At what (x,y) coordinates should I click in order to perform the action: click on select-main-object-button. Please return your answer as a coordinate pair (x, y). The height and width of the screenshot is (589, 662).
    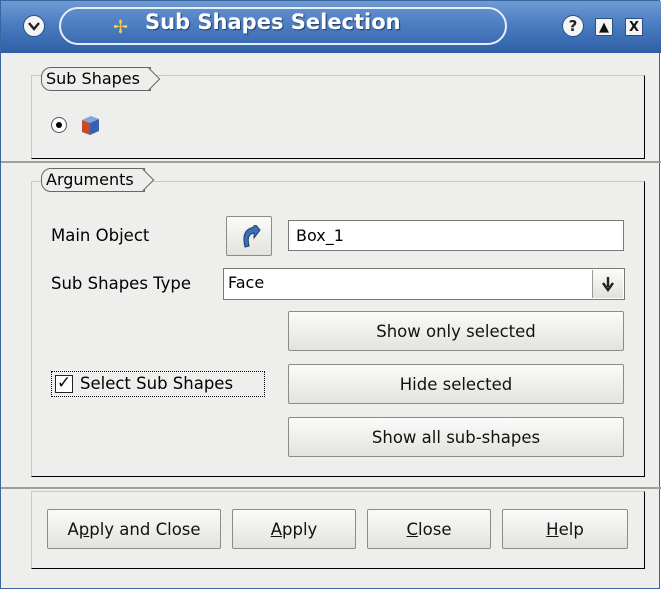
    Looking at the image, I should click on (249, 236).